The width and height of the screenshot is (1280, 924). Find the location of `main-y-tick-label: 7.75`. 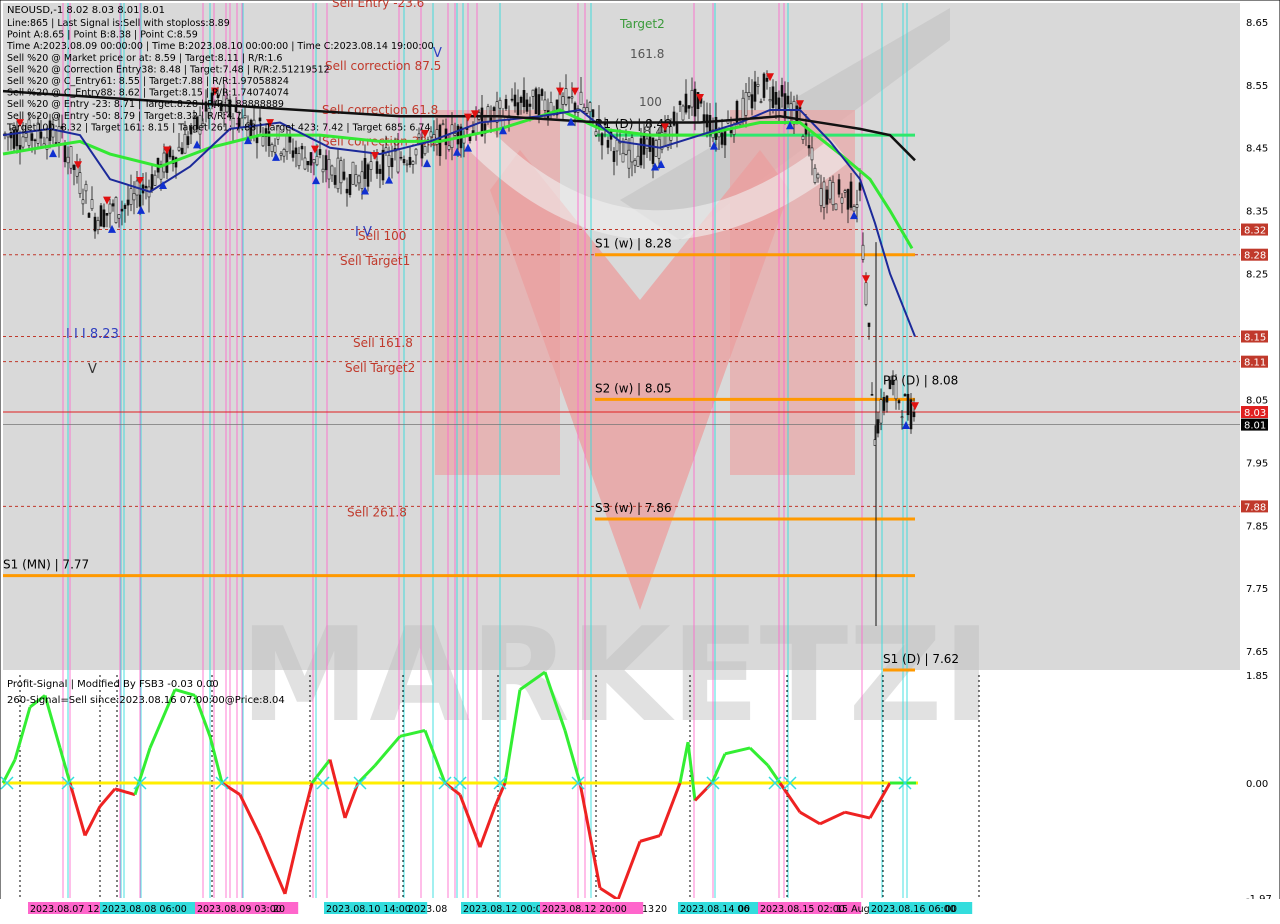

main-y-tick-label: 7.75 is located at coordinates (1257, 589).